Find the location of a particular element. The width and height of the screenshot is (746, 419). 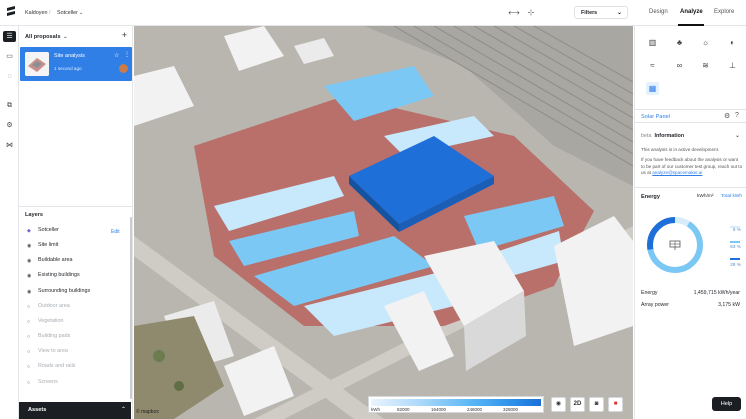

section-title: Information is located at coordinates (669, 136).